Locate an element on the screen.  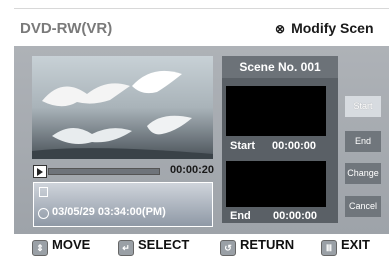
scene-title: Scene No. 001 is located at coordinates (280, 67).